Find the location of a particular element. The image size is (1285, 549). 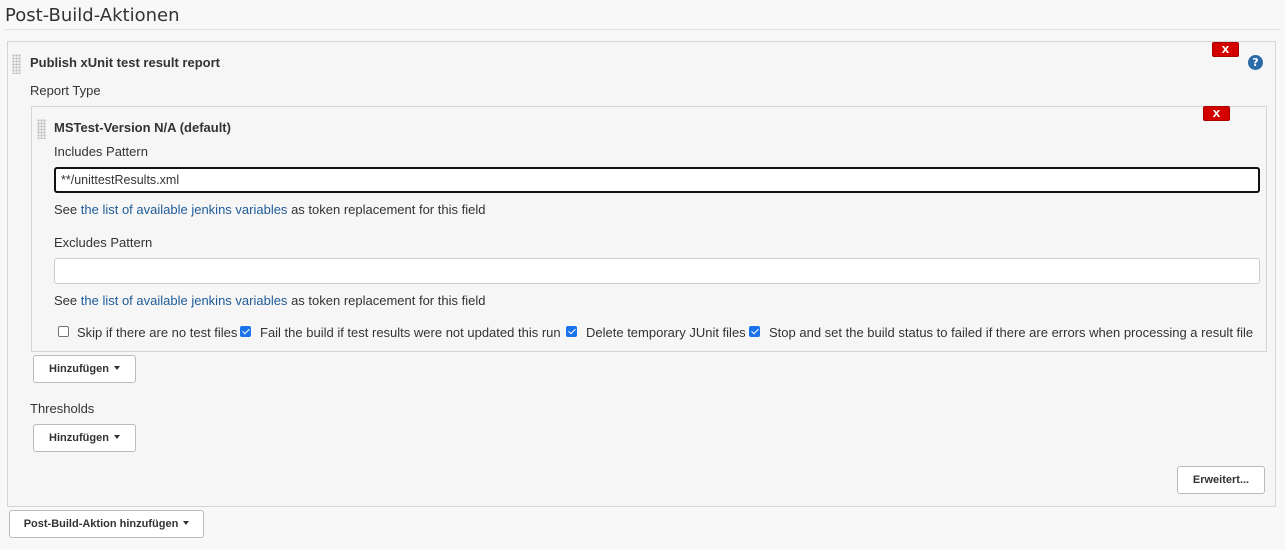

section-divider is located at coordinates (642, 29).